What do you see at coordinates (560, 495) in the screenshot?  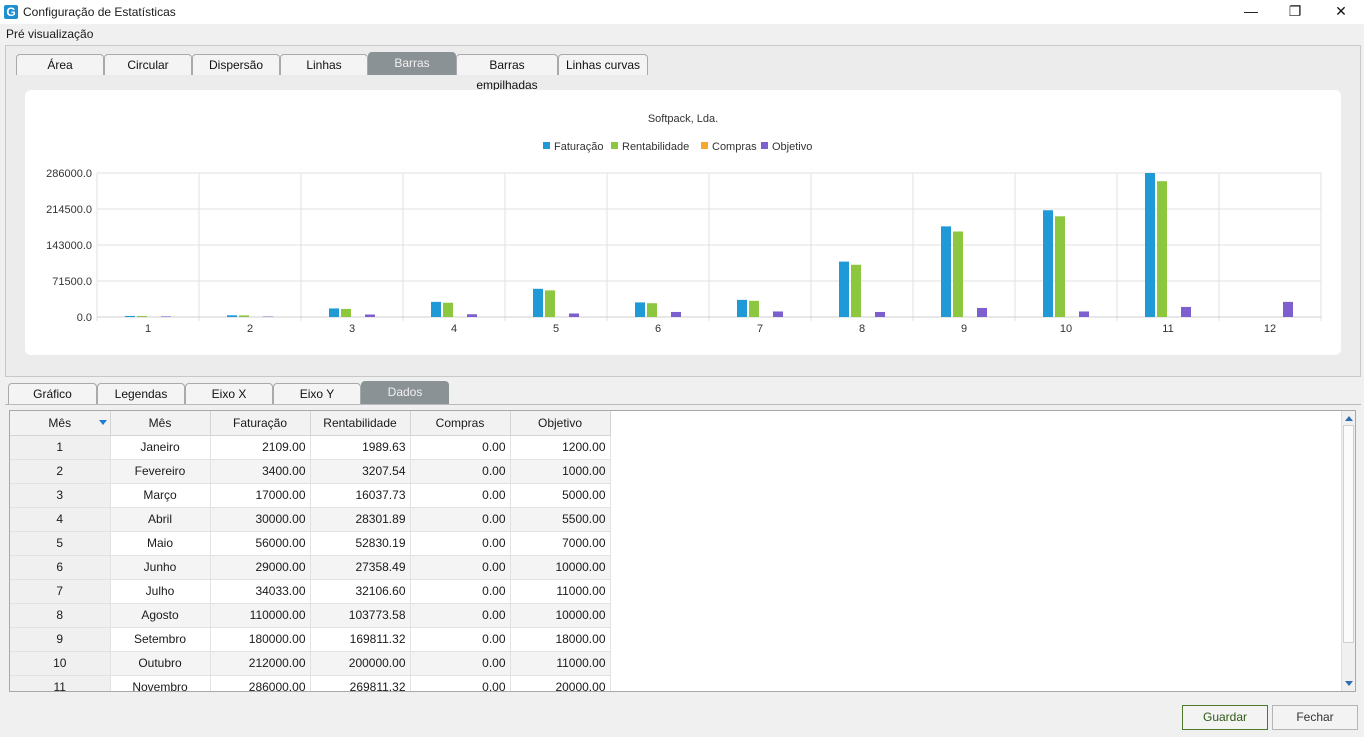 I see `table-cell: 5000.00` at bounding box center [560, 495].